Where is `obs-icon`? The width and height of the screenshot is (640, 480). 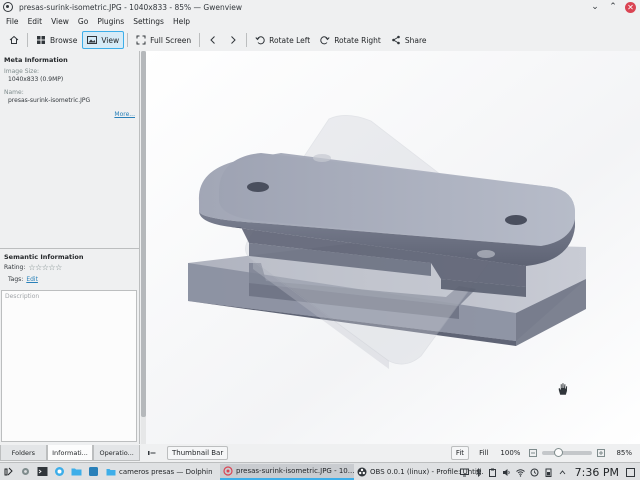
obs-icon is located at coordinates (362, 471).